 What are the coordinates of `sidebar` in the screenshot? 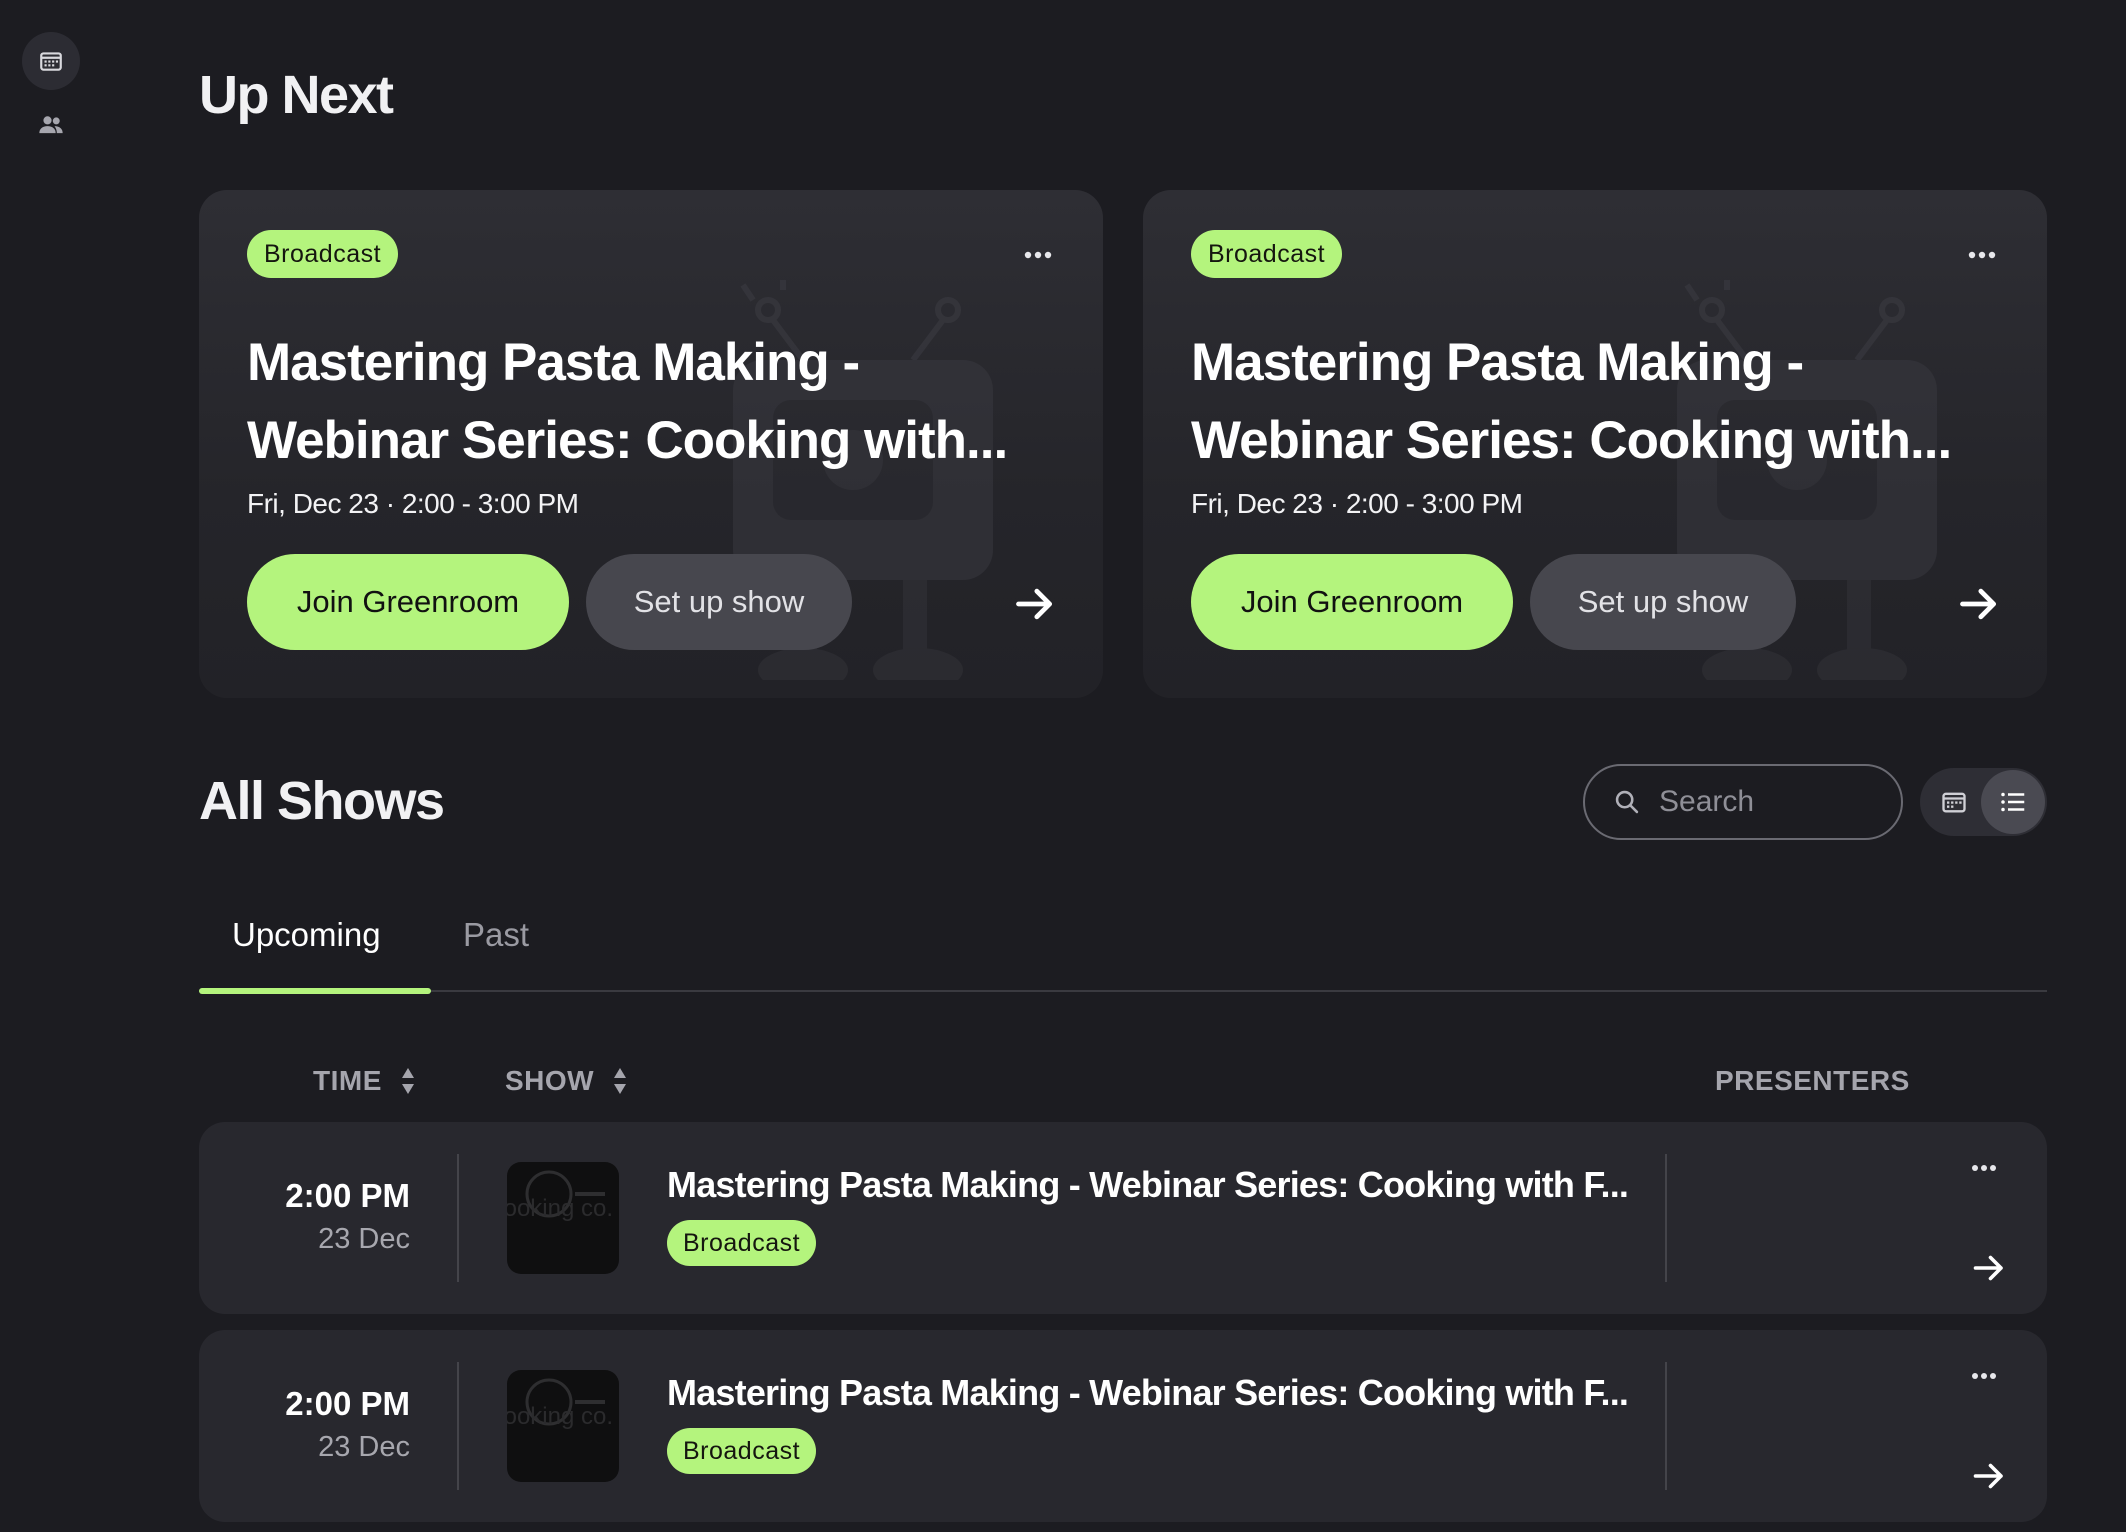 It's located at (52, 766).